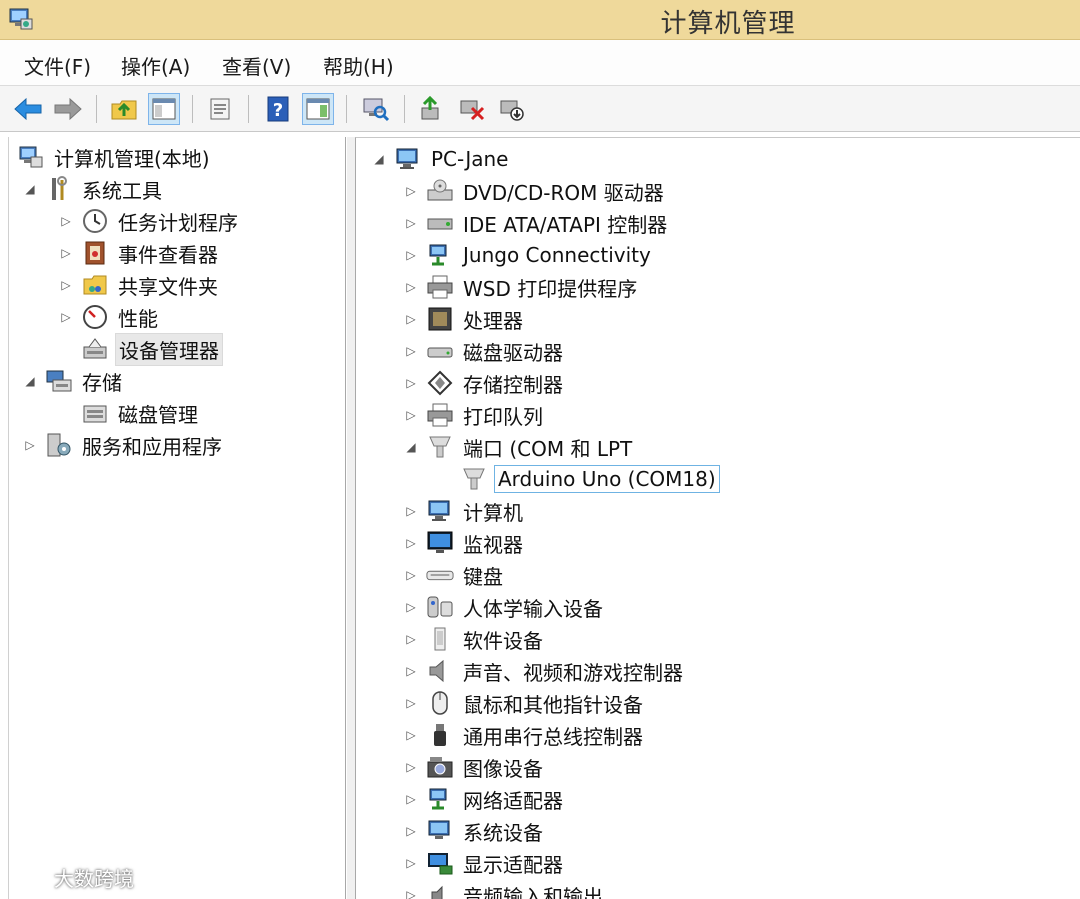 The width and height of the screenshot is (1080, 899). I want to click on services-icon, so click(59, 445).